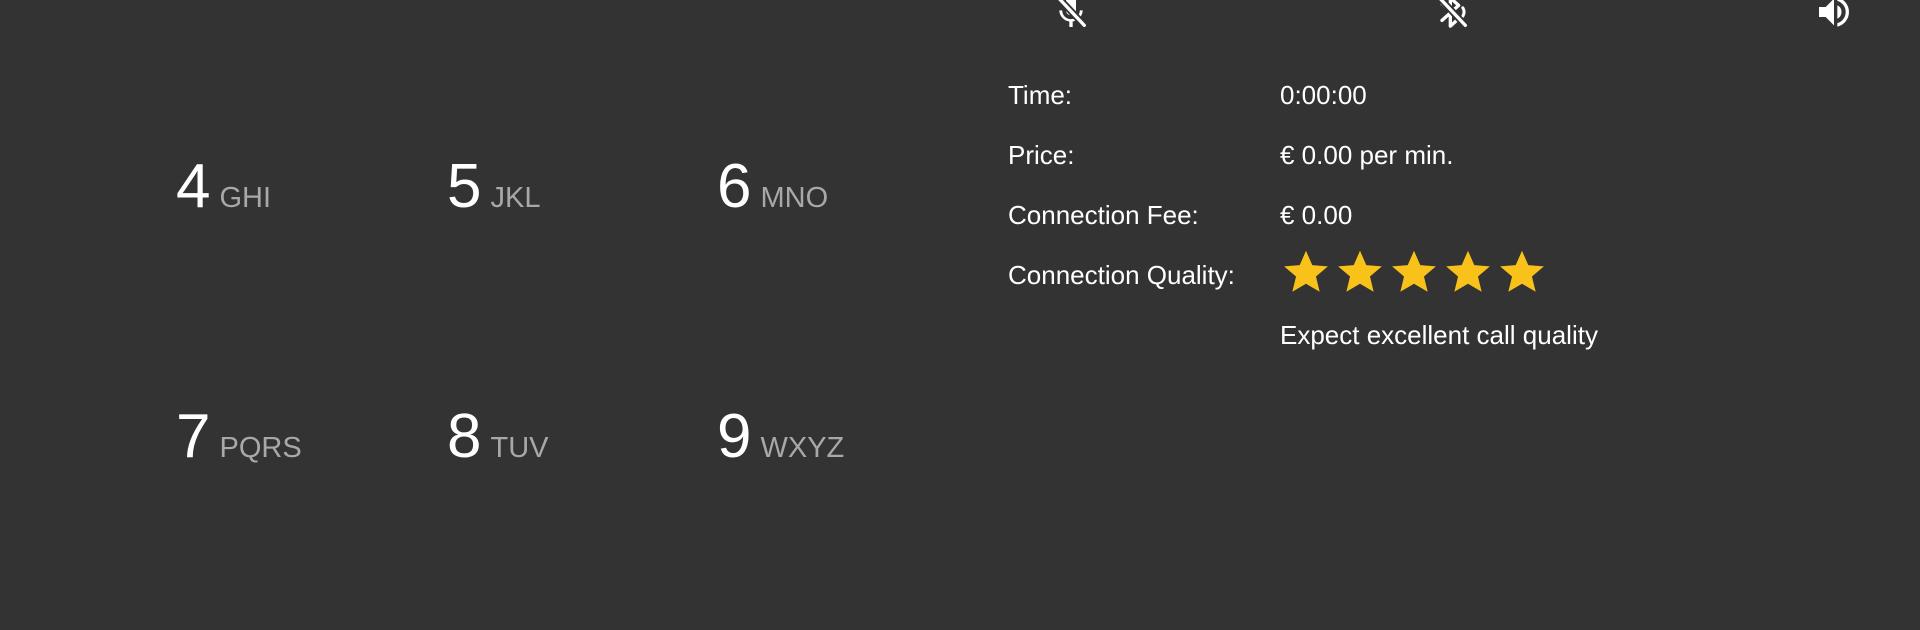 Image resolution: width=1920 pixels, height=630 pixels. I want to click on speaker-button, so click(1834, 16).